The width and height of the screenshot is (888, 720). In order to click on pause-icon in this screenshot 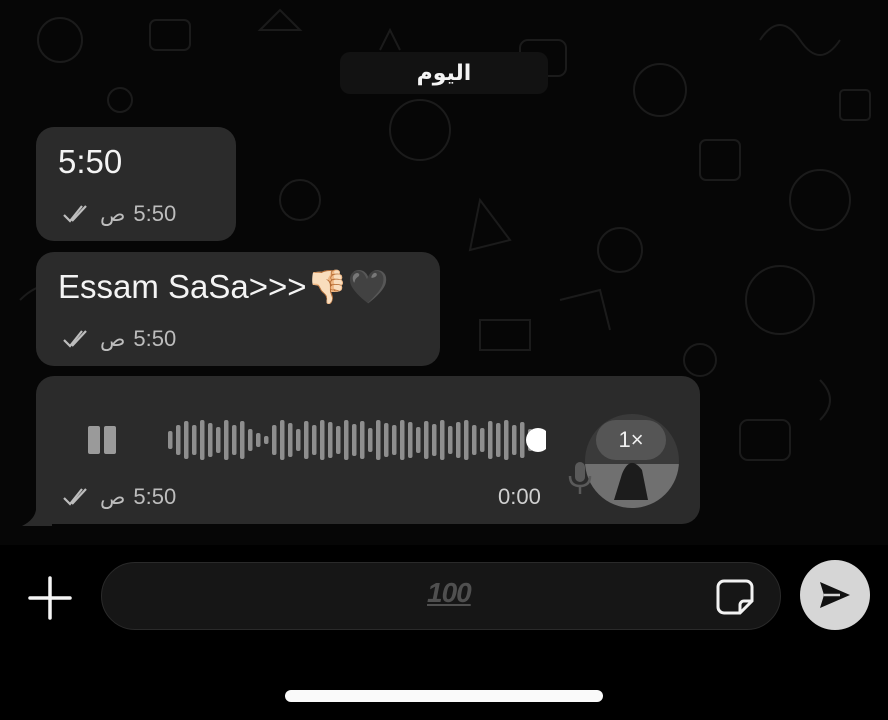, I will do `click(104, 440)`.